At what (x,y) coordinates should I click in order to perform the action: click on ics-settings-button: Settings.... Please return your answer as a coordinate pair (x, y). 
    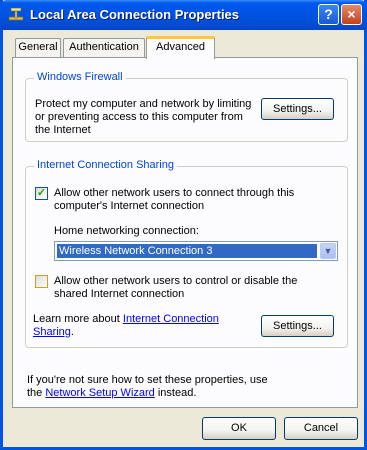
    Looking at the image, I should click on (297, 326).